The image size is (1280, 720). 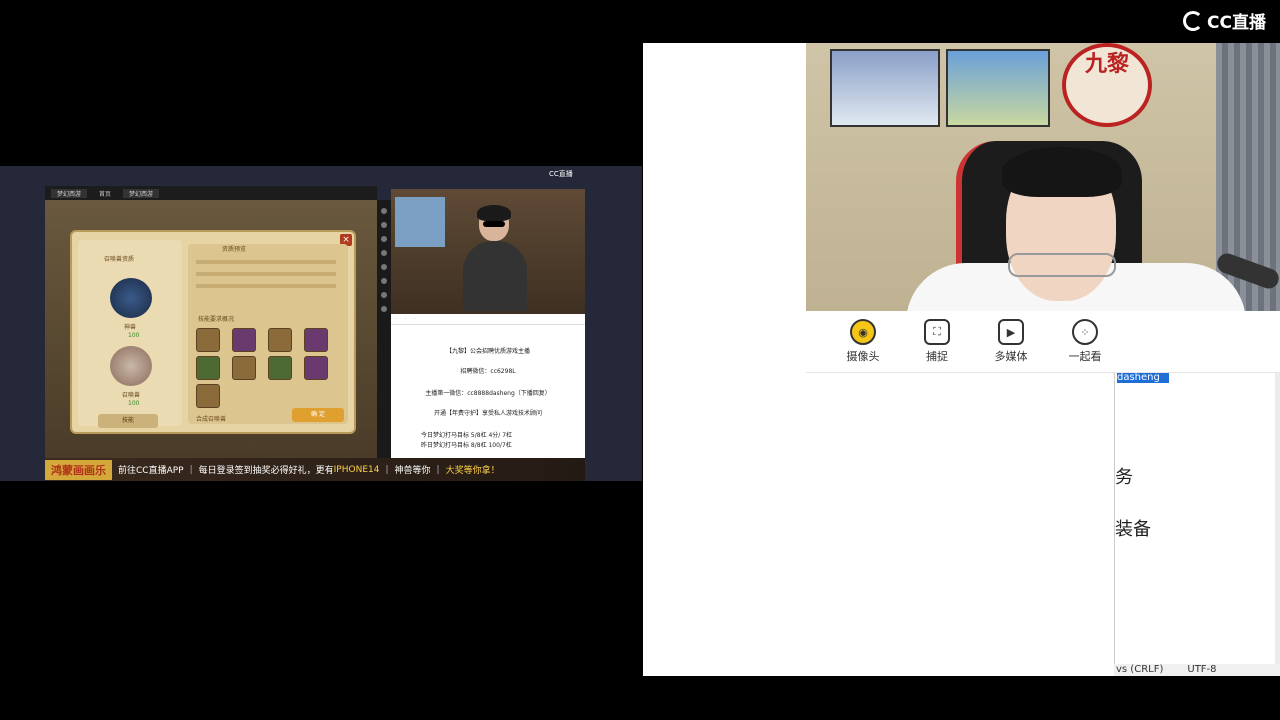 I want to click on inset-cc-logo: CC直播, so click(x=561, y=174).